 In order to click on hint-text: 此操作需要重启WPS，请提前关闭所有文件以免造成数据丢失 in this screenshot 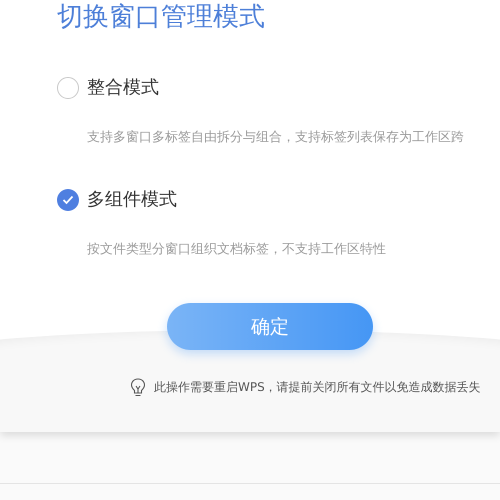, I will do `click(317, 387)`.